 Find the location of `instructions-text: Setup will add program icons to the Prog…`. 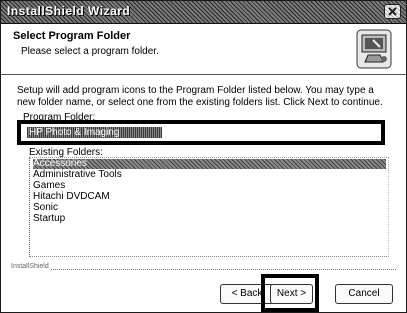

instructions-text: Setup will add program icons to the Prog… is located at coordinates (200, 96).